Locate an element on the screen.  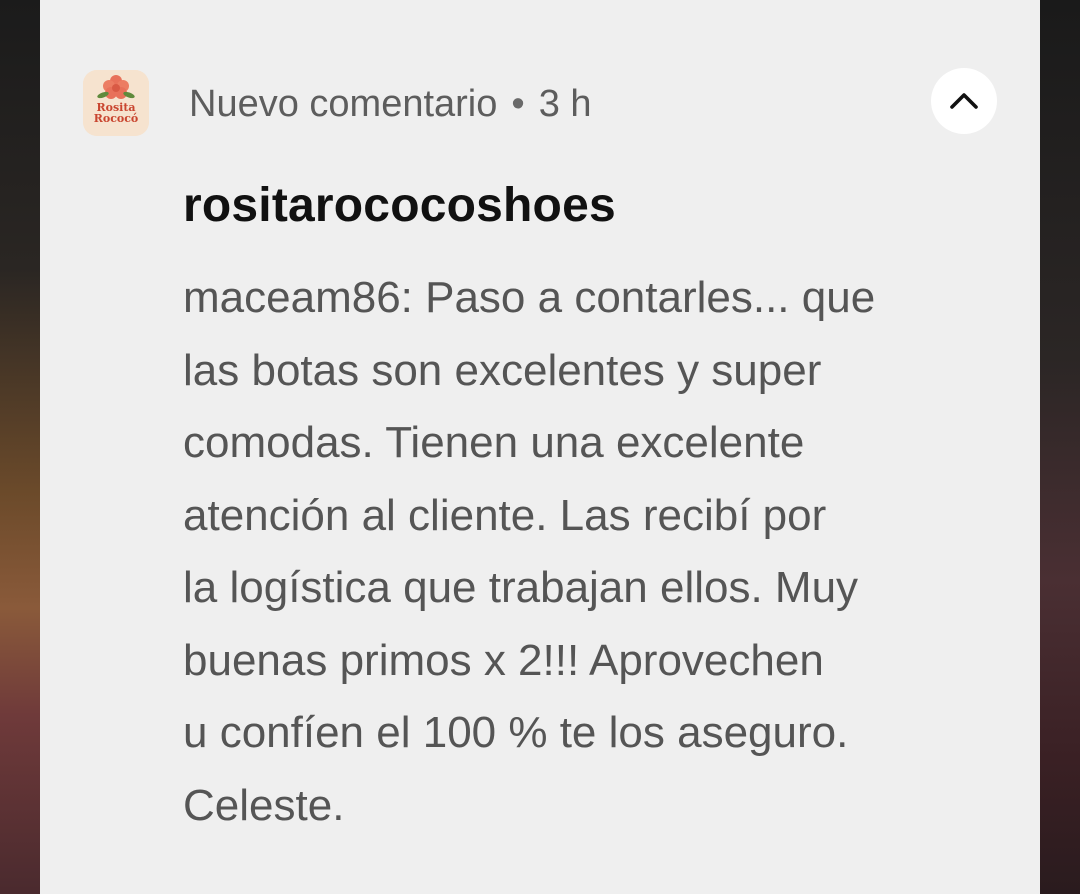
collapse-button is located at coordinates (964, 101).